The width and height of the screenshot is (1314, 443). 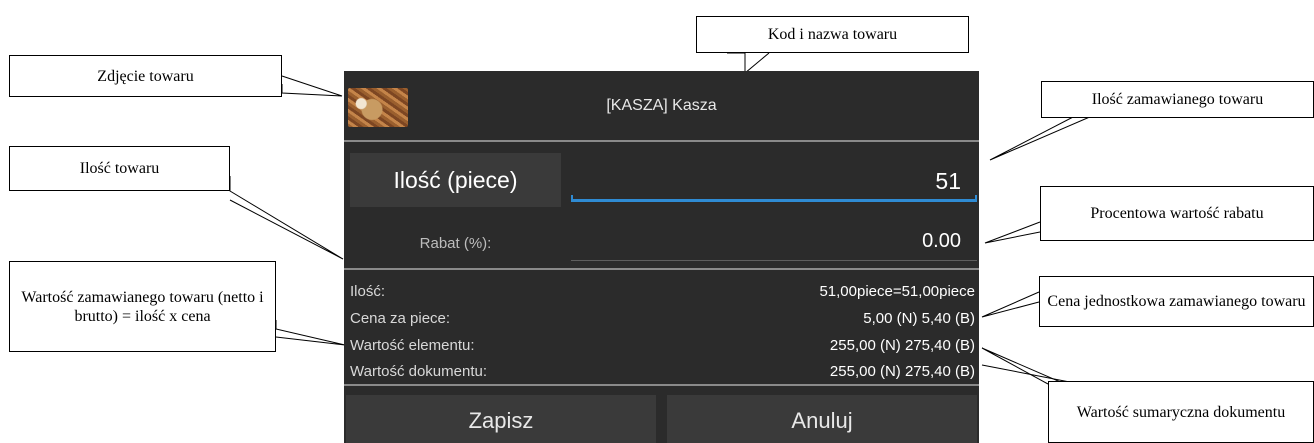 What do you see at coordinates (919, 318) in the screenshot?
I see `info-value: 5,00 (N) 5,40 (B)` at bounding box center [919, 318].